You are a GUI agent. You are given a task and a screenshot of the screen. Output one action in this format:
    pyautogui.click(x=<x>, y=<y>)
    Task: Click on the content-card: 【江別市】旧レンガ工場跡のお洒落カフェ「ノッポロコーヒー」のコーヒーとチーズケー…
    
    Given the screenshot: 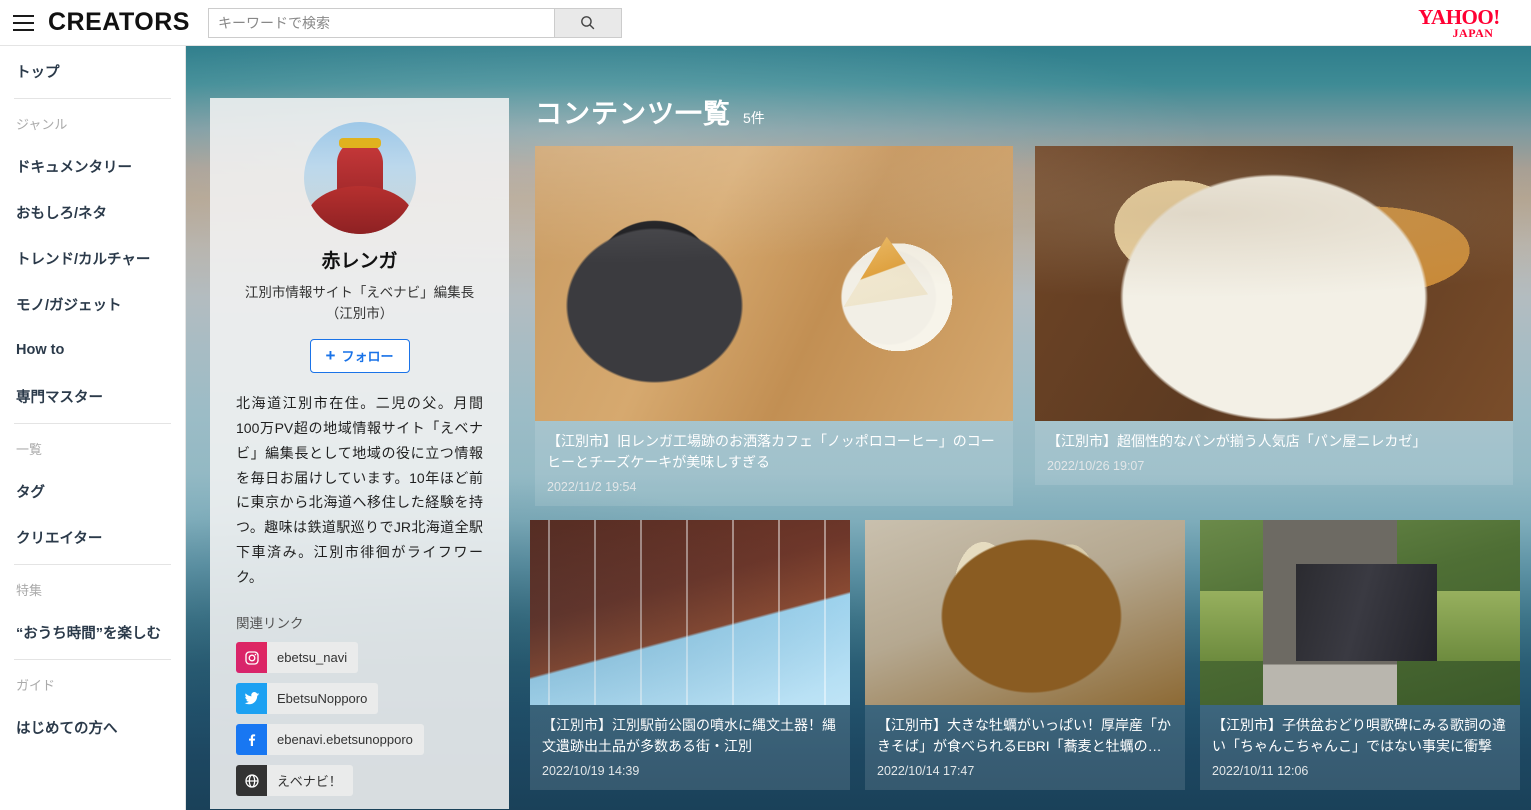 What is the action you would take?
    pyautogui.click(x=774, y=326)
    